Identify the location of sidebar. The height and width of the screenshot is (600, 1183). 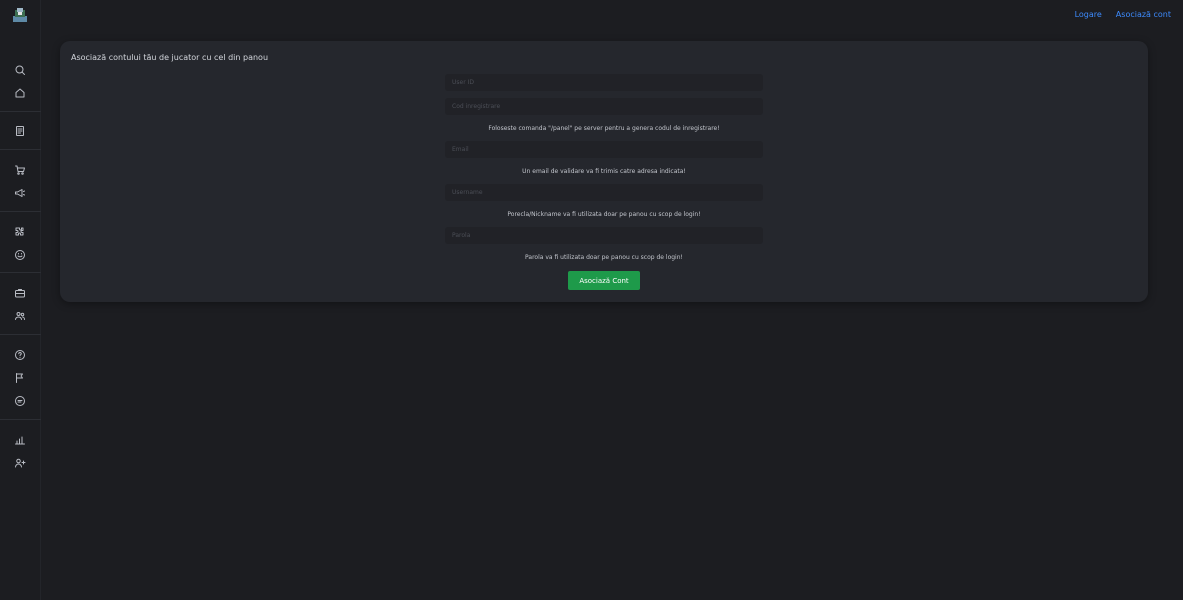
(20, 300).